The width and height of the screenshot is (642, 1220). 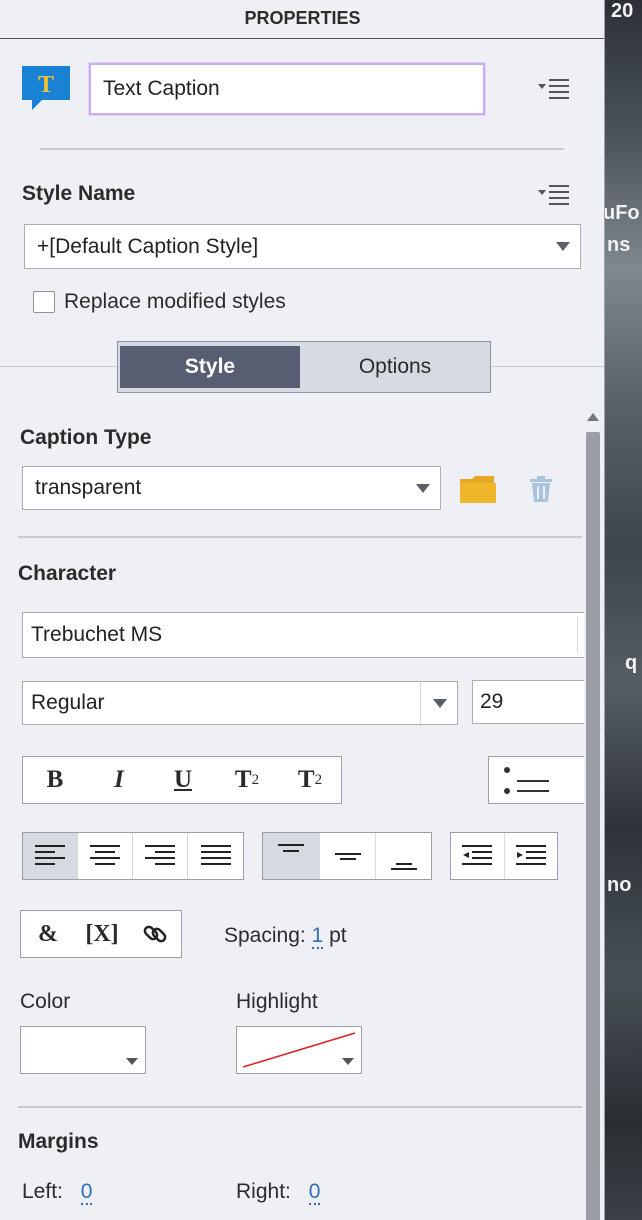 I want to click on text-format-group: B I U T2 T2, so click(x=182, y=780).